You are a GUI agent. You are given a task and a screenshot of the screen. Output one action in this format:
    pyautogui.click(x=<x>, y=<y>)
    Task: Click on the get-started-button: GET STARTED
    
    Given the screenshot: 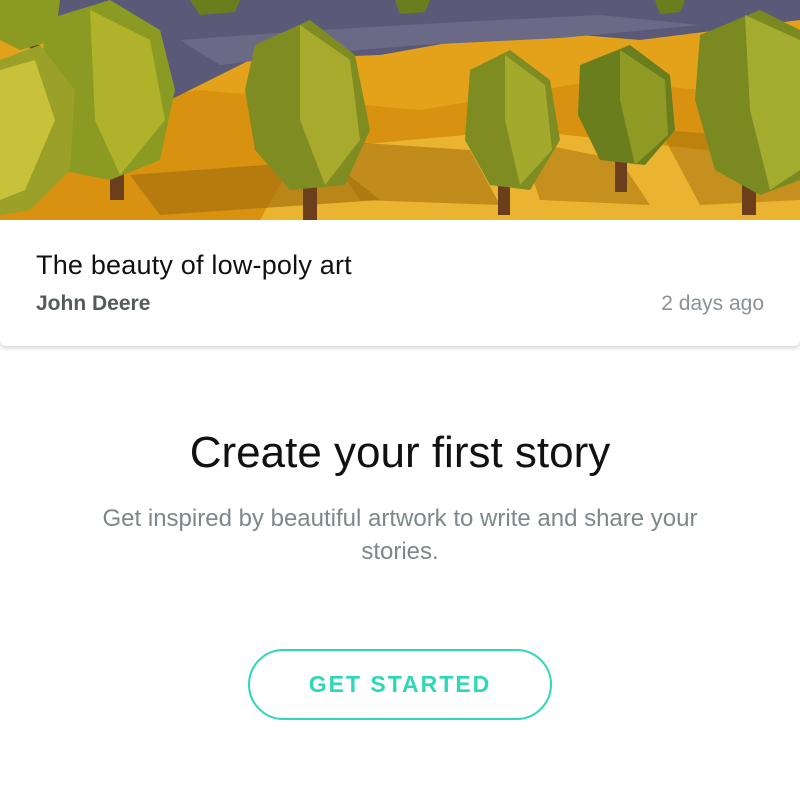 What is the action you would take?
    pyautogui.click(x=400, y=684)
    